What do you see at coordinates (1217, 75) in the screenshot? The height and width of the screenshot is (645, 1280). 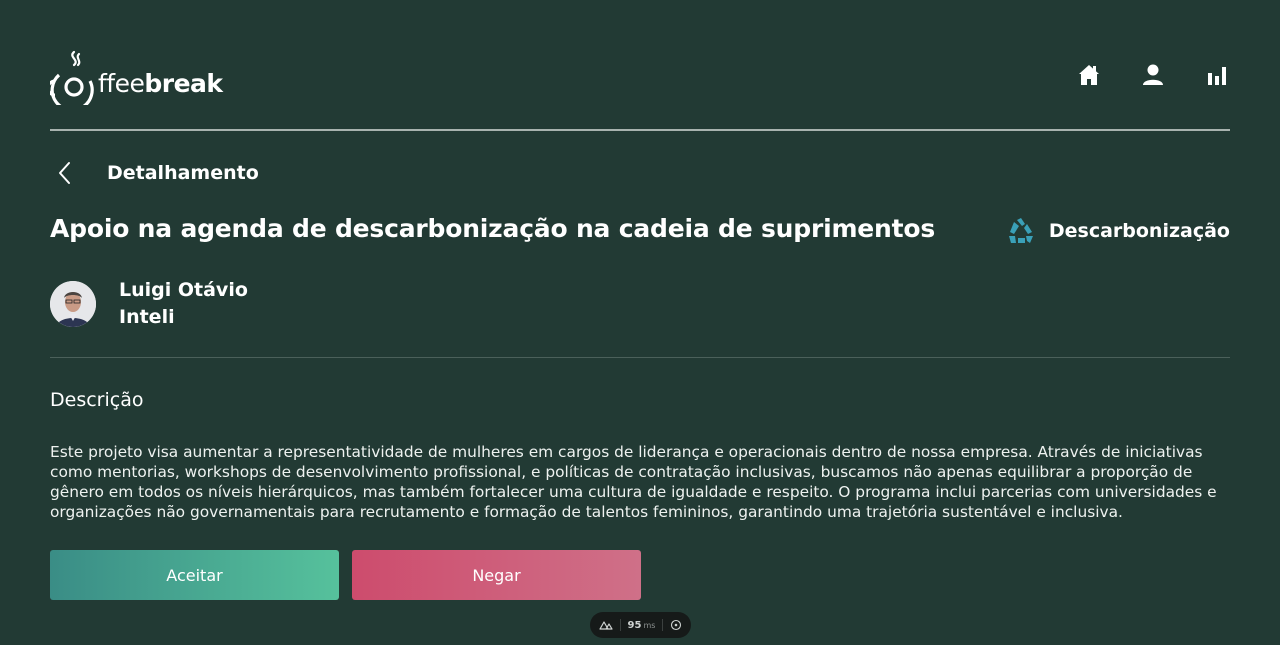 I see `chart-icon` at bounding box center [1217, 75].